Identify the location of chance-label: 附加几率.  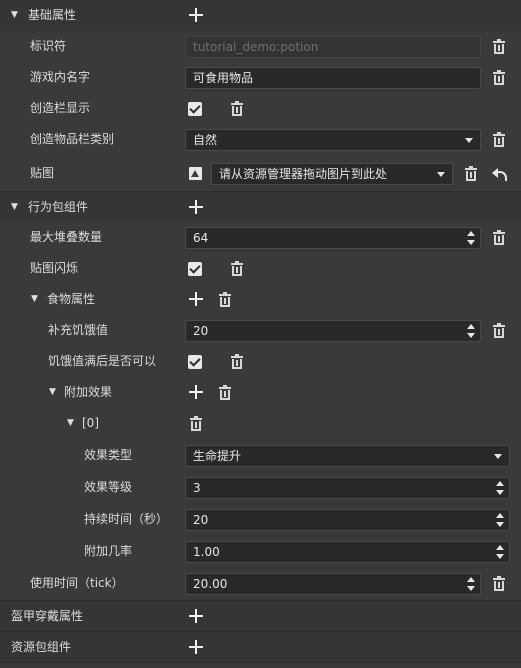
(108, 551).